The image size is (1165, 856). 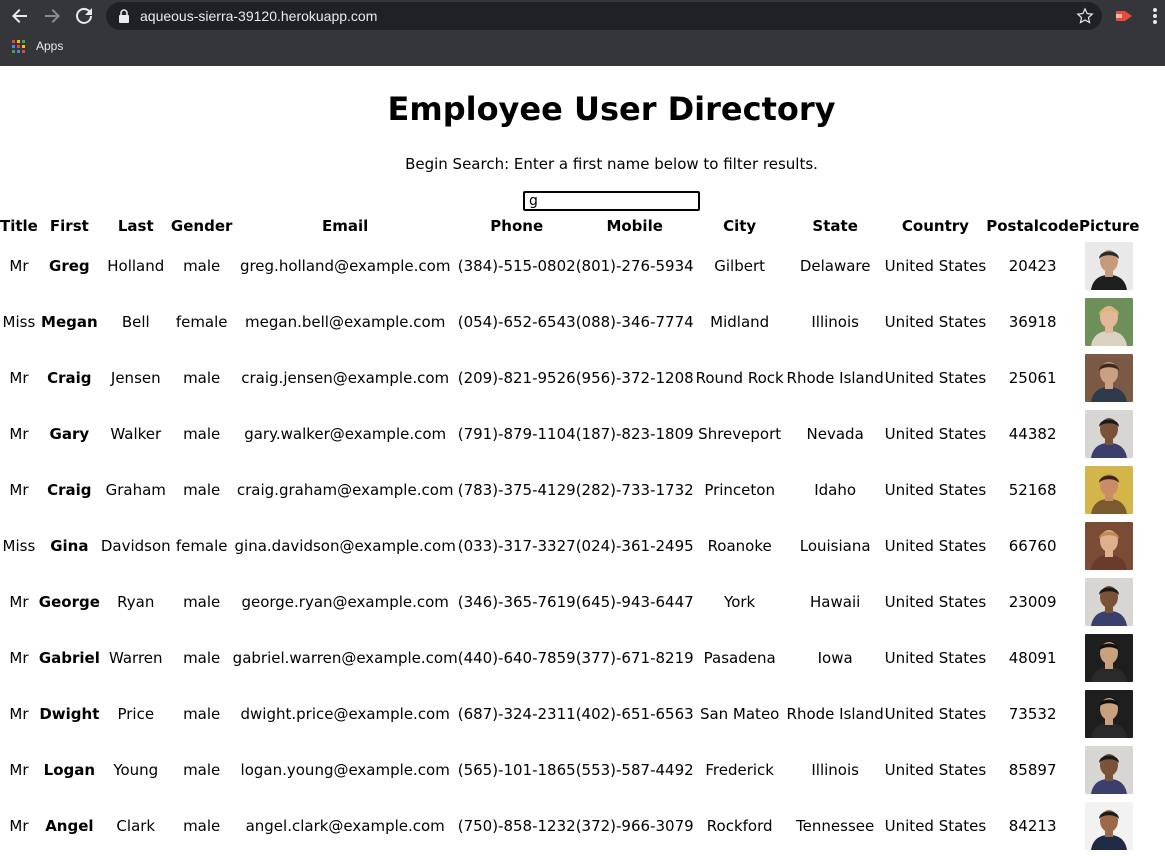 I want to click on cell-last: Graham, so click(x=135, y=490).